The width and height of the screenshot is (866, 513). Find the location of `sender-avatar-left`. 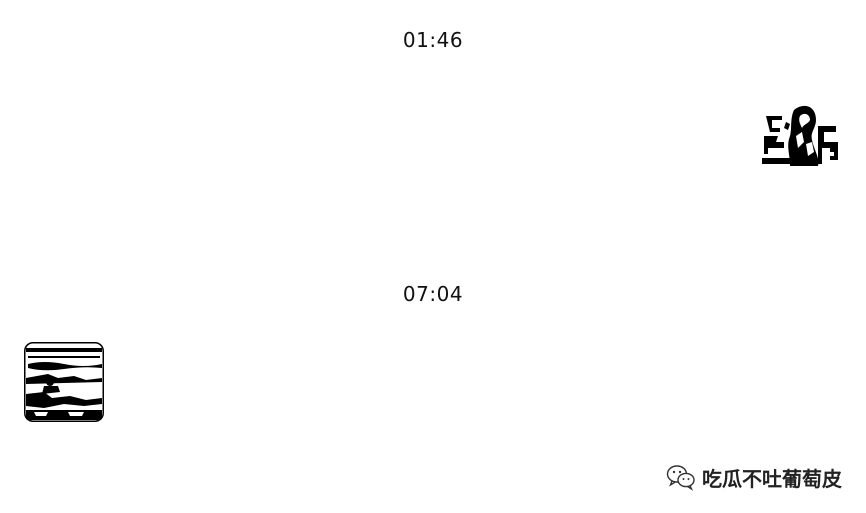

sender-avatar-left is located at coordinates (64, 382).